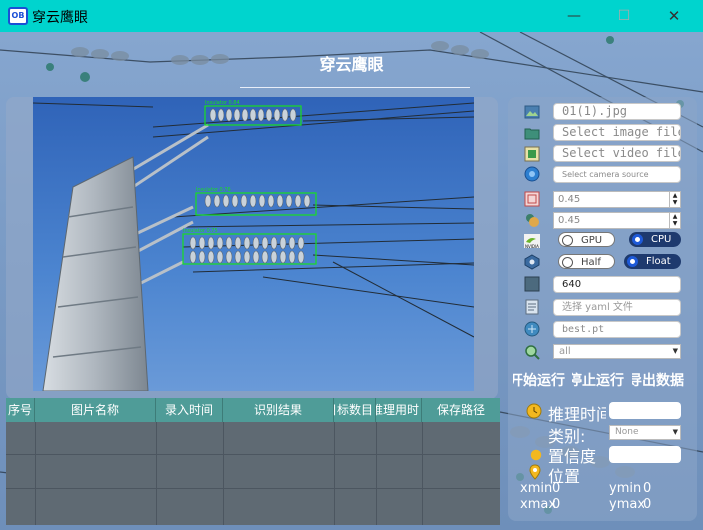  Describe the element at coordinates (617, 329) in the screenshot. I see `weights-field: best.pt` at that location.